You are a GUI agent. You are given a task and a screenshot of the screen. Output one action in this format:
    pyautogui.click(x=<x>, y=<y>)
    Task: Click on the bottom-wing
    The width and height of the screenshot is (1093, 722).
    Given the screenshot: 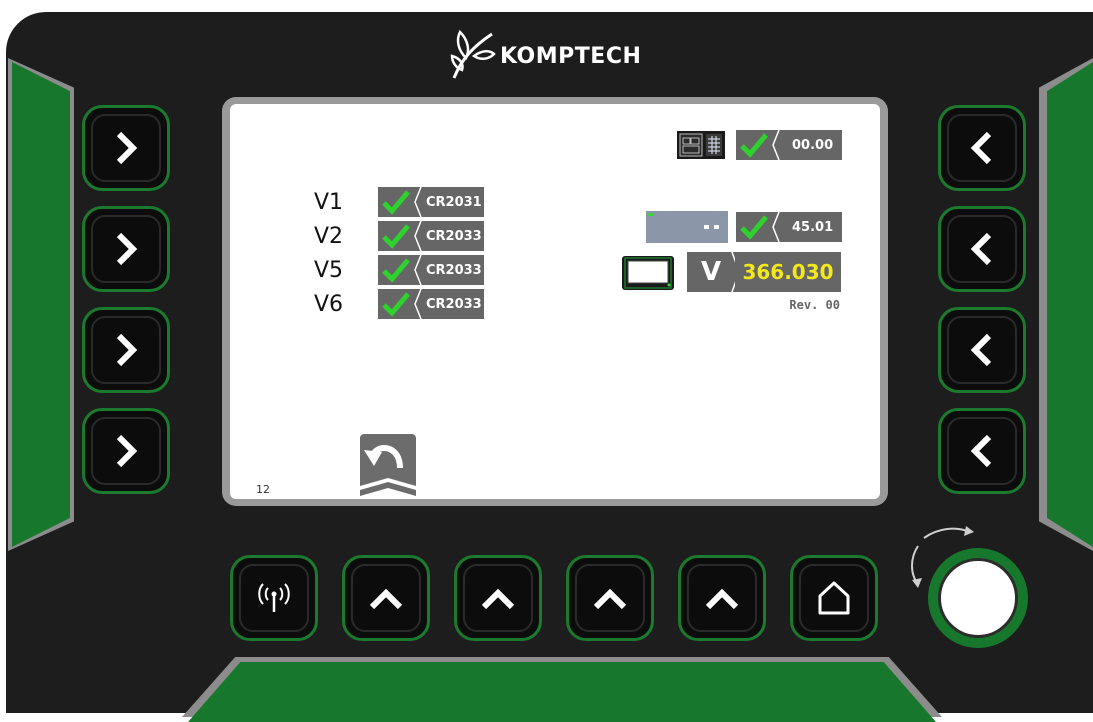 What is the action you would take?
    pyautogui.click(x=562, y=692)
    